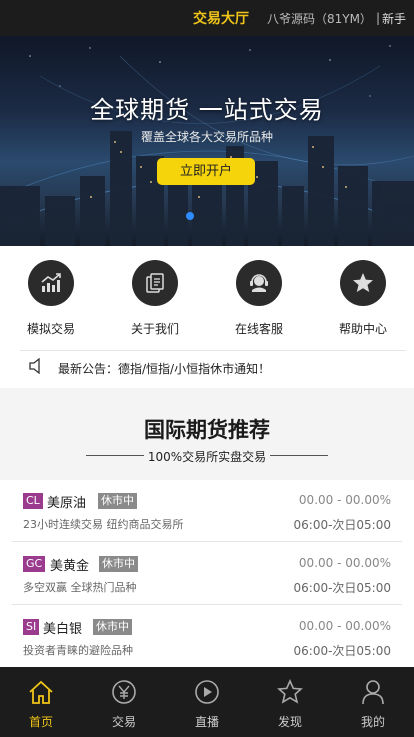 The image size is (414, 737). I want to click on product-code-badge: GC, so click(34, 564).